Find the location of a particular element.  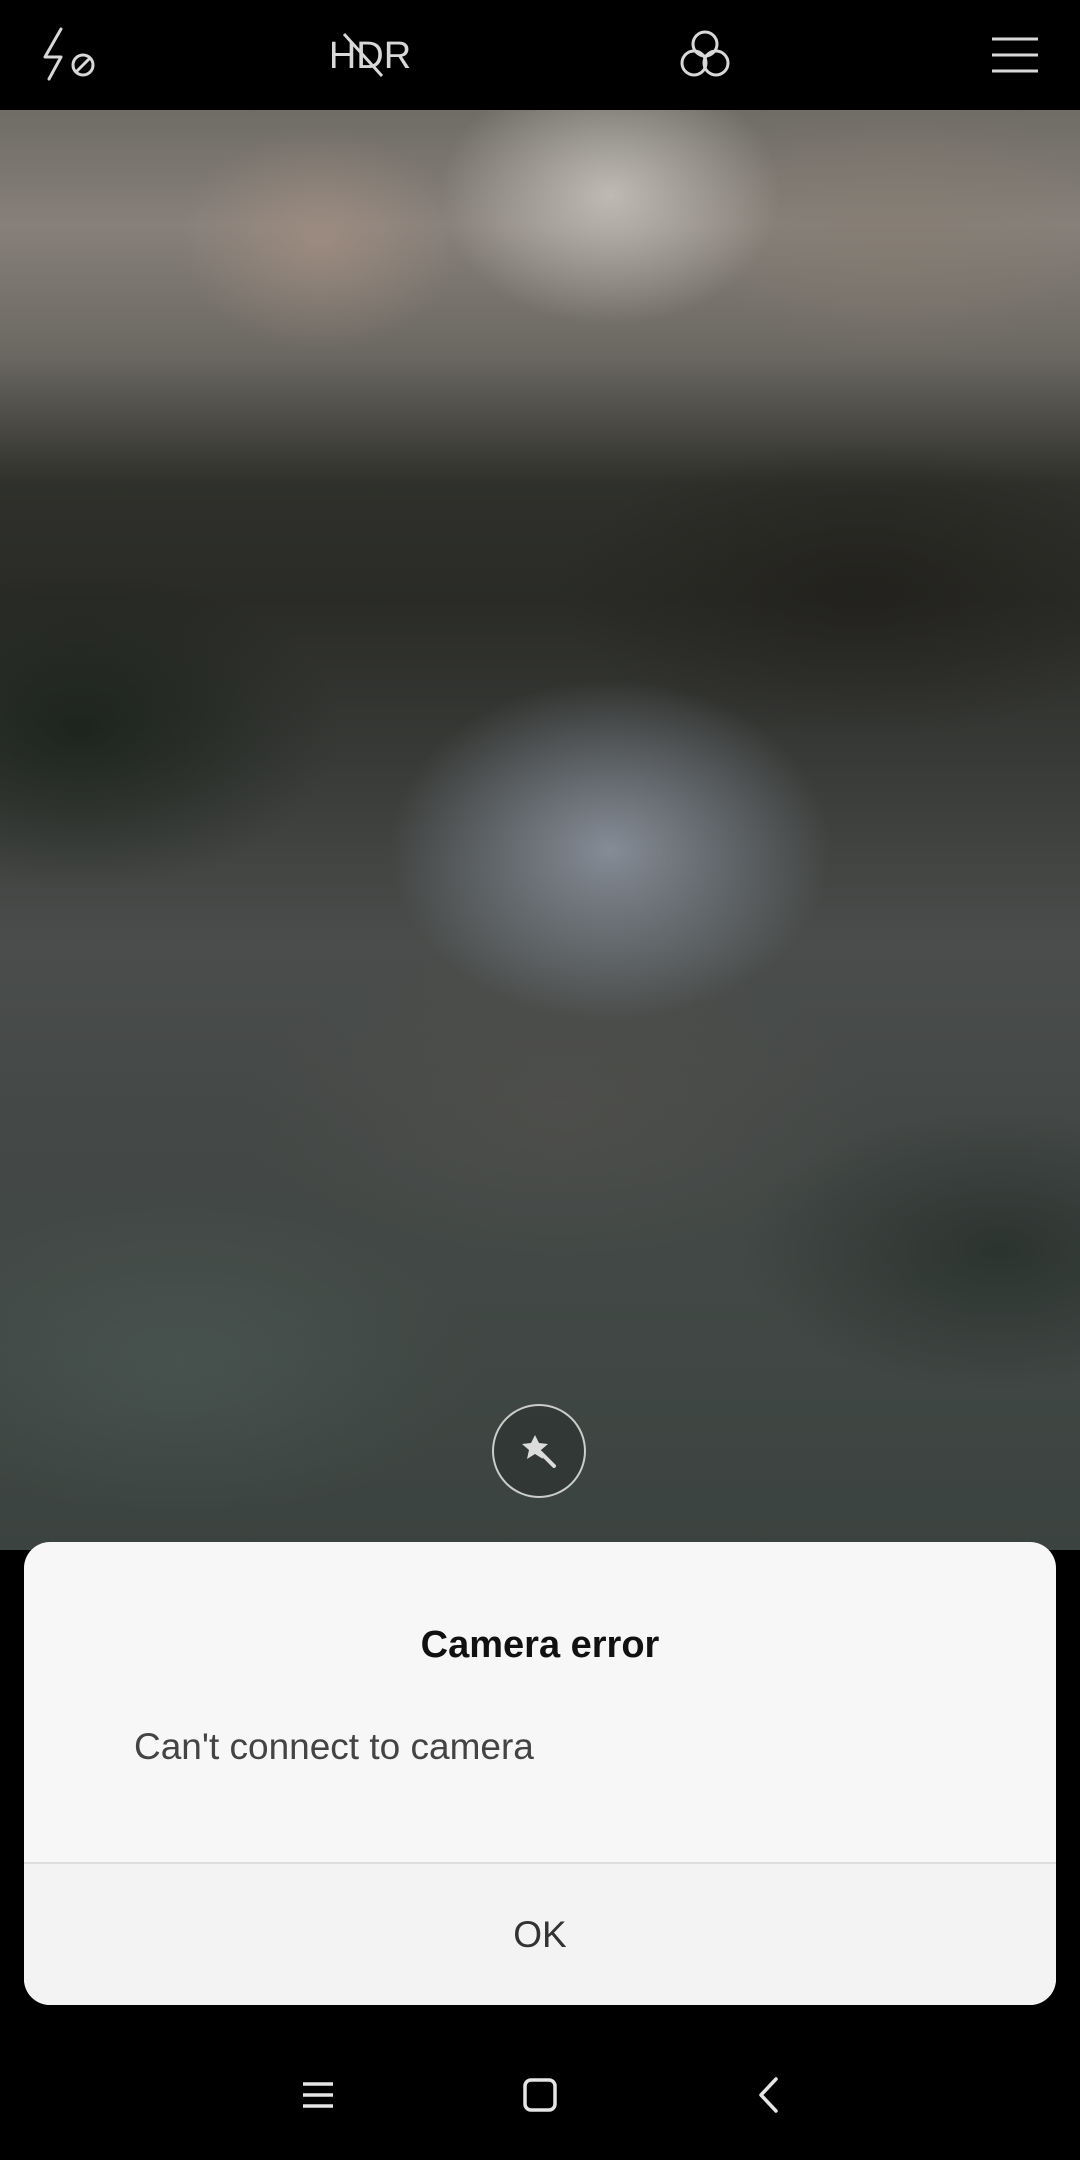

system-navigation-bar is located at coordinates (540, 2095).